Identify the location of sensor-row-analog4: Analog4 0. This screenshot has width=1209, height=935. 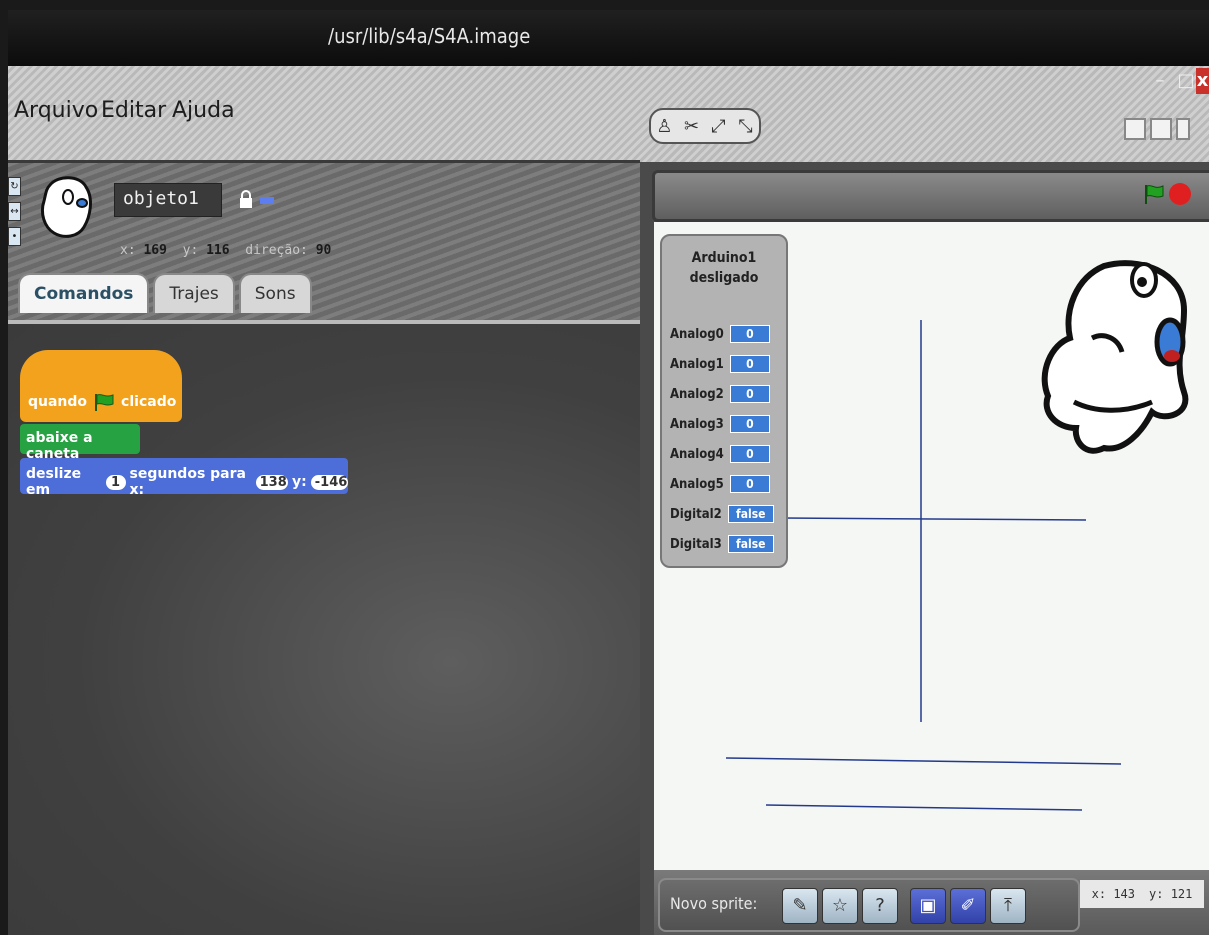
(720, 454).